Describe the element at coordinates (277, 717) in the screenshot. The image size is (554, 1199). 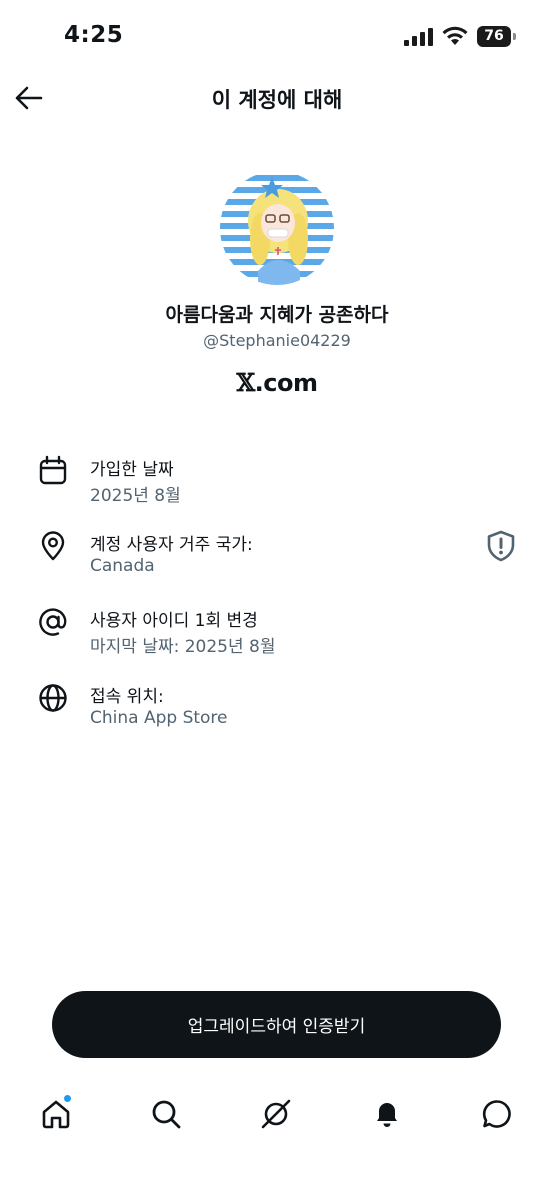
I see `info-item-connected-via: 접속 위치: China App Store` at that location.